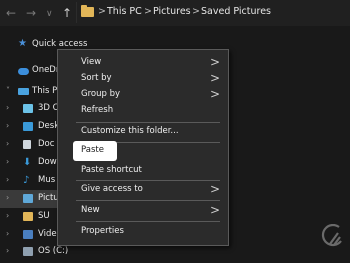 This screenshot has width=350, height=263. Describe the element at coordinates (67, 13) in the screenshot. I see `up-arrow-icon: ↑` at that location.